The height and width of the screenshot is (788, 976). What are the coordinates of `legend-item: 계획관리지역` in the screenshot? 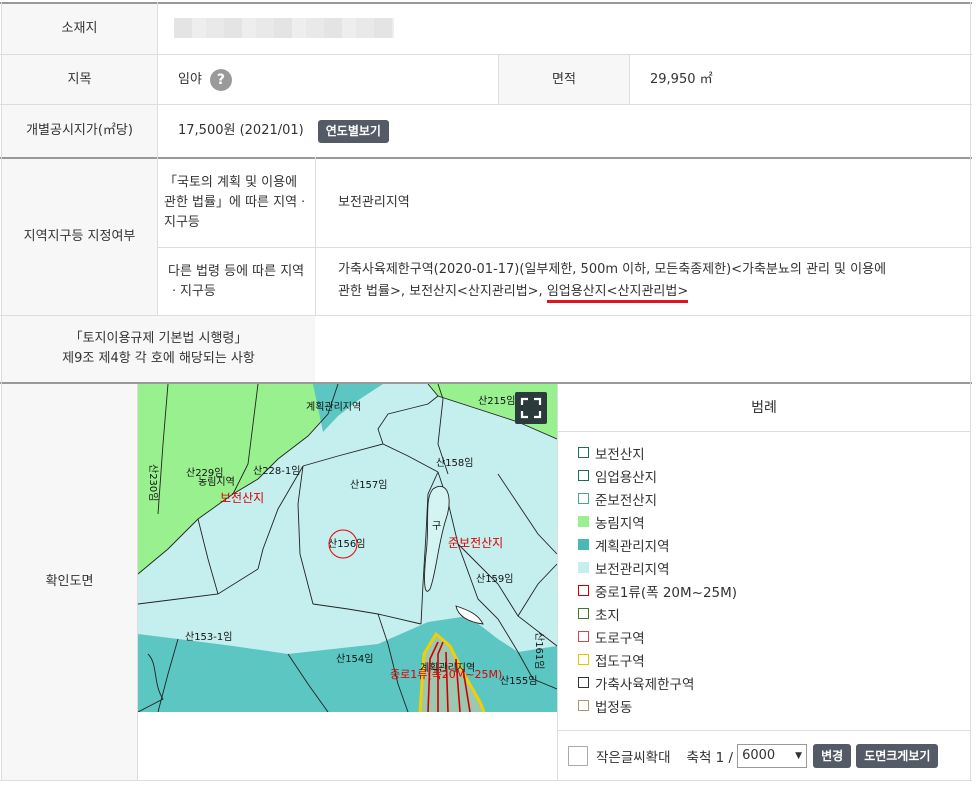 It's located at (774, 544).